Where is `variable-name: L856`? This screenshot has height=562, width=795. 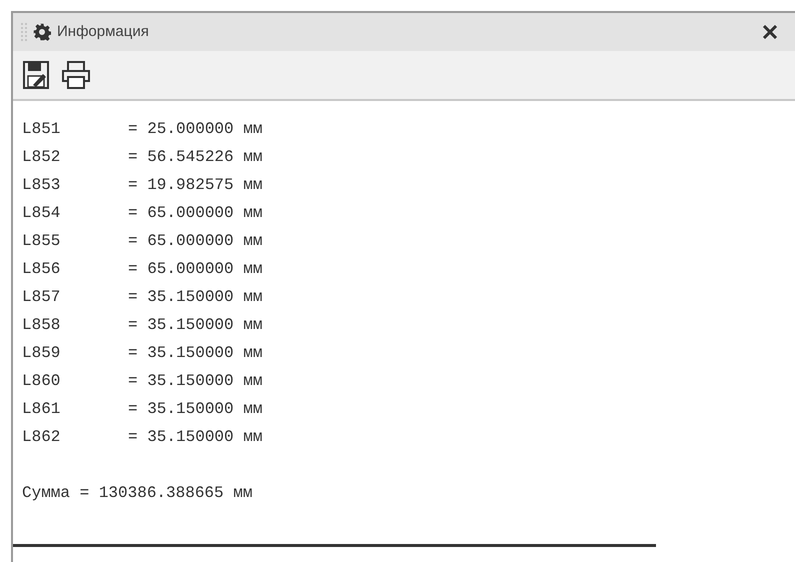
variable-name: L856 is located at coordinates (42, 269).